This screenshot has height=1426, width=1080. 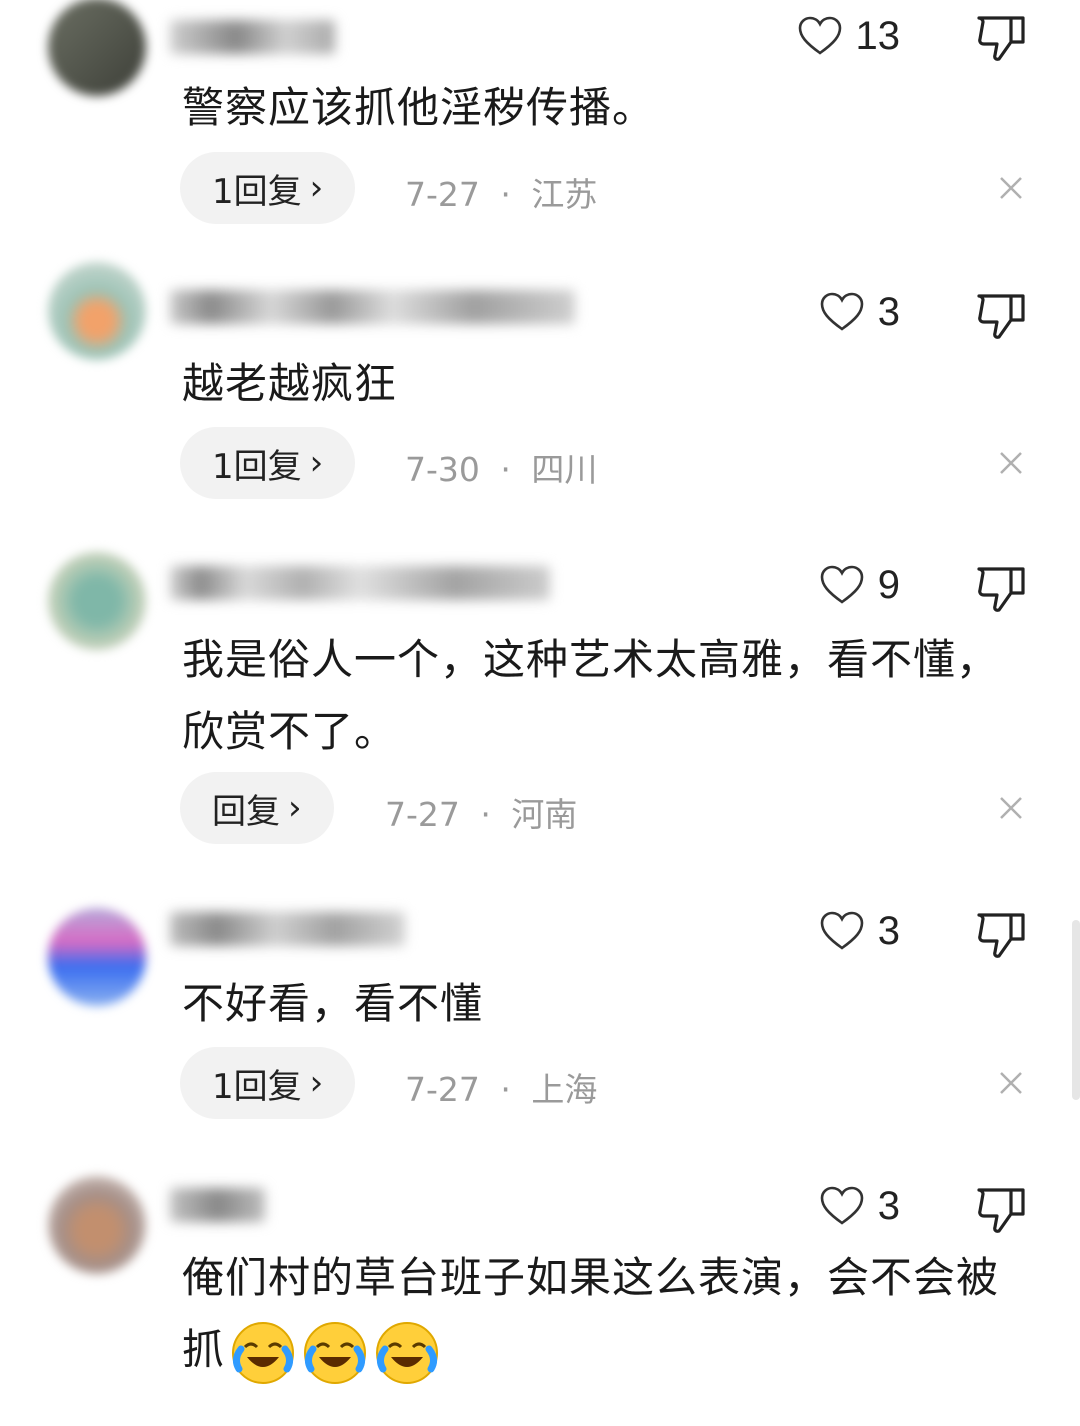 What do you see at coordinates (419, 107) in the screenshot?
I see `comment-text: 警察应该抓他淫秽传播。` at bounding box center [419, 107].